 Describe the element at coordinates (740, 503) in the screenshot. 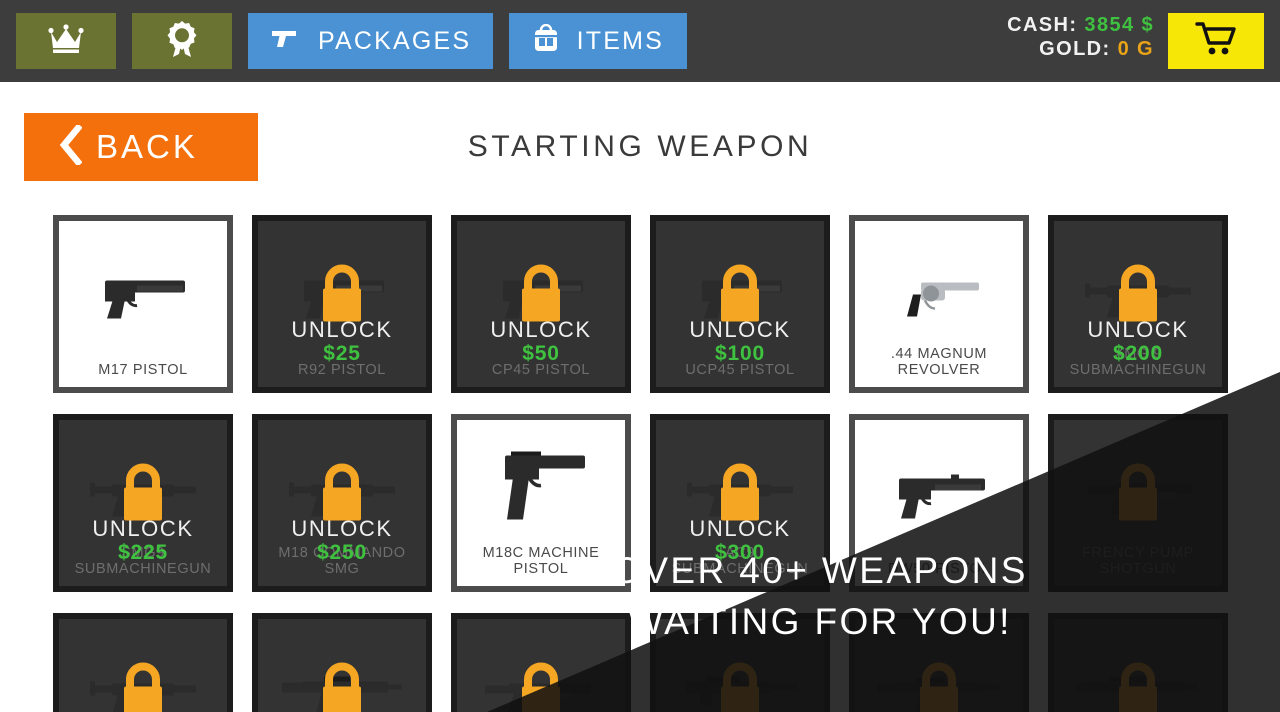

I see `weapon-card: UNLOCK $300 AC9 SUBMACHINEGUN` at that location.